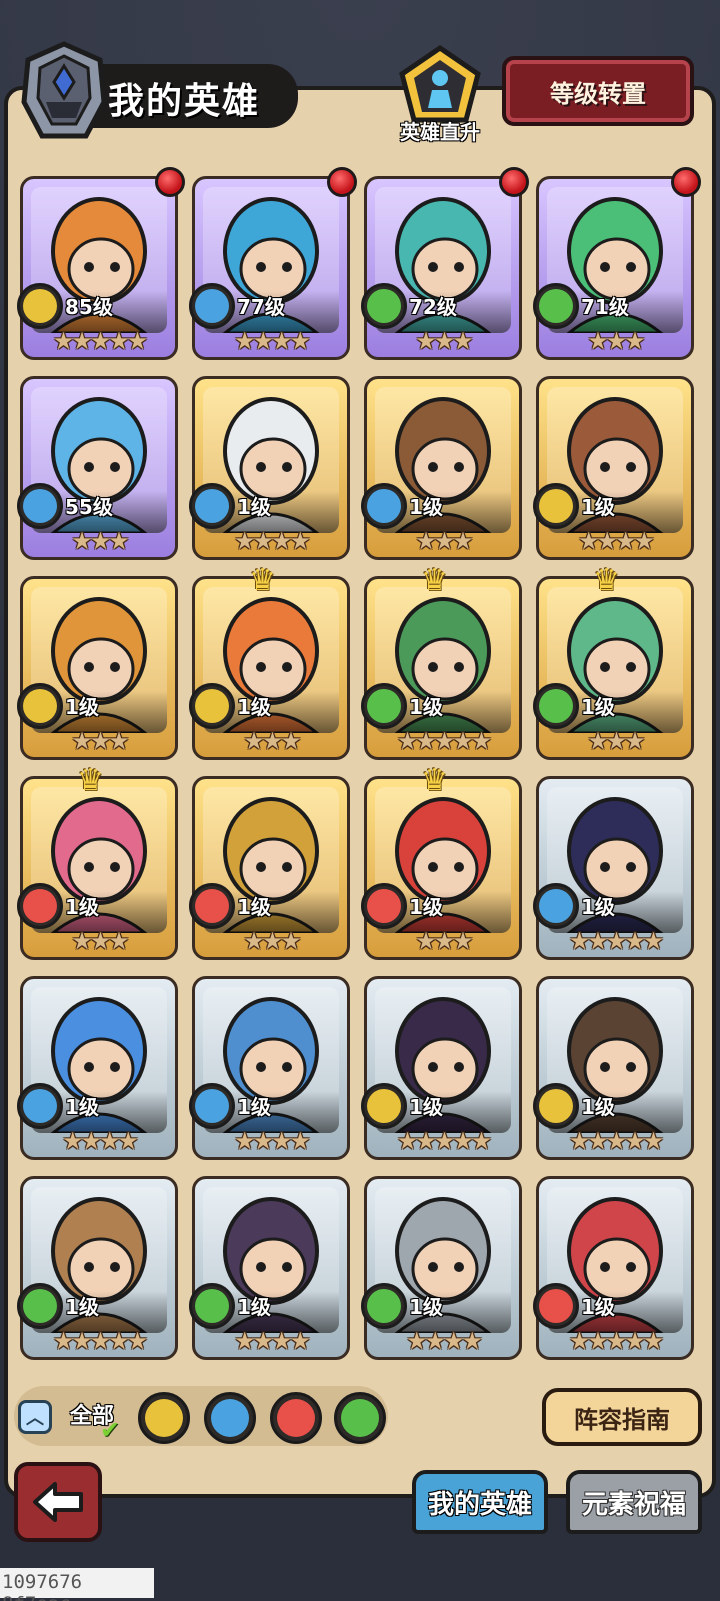  What do you see at coordinates (296, 1418) in the screenshot?
I see `filter-fire-icon` at bounding box center [296, 1418].